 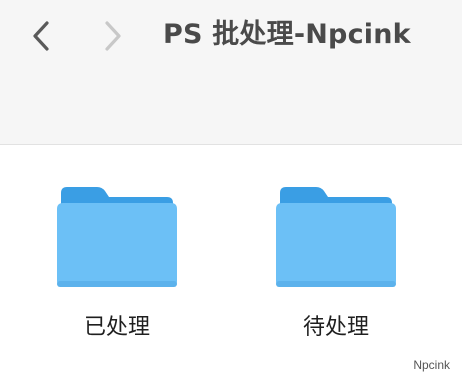 I want to click on folder-label: 已处理, so click(x=116, y=327).